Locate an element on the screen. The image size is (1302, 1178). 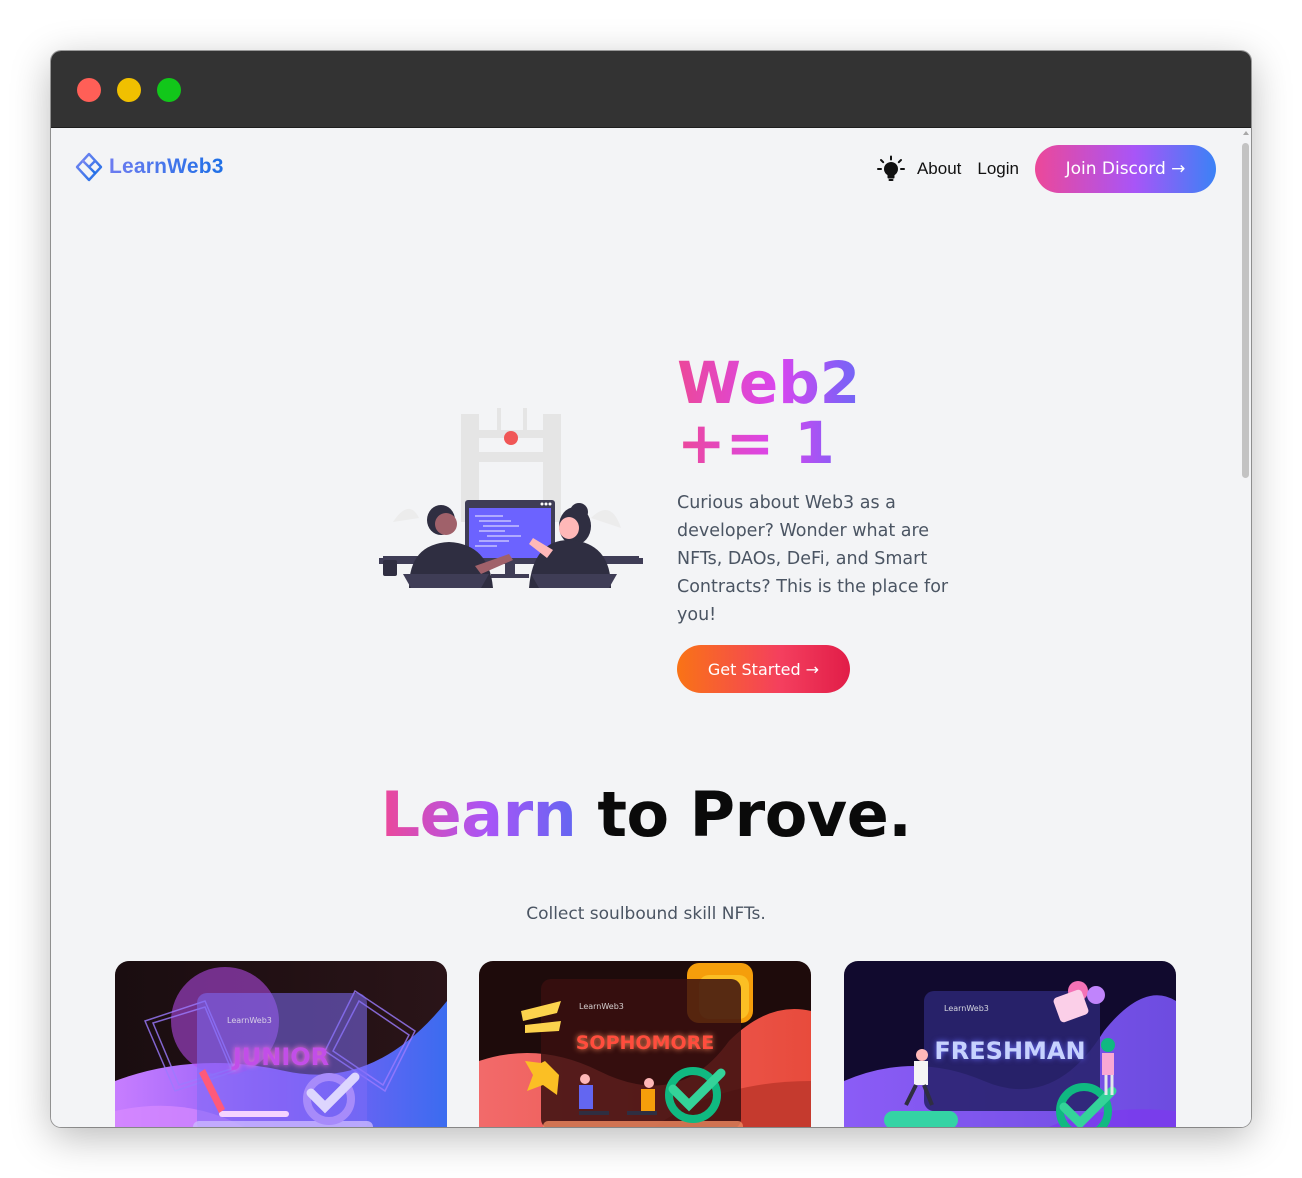
logo-link: LearnWeb3 is located at coordinates (149, 167).